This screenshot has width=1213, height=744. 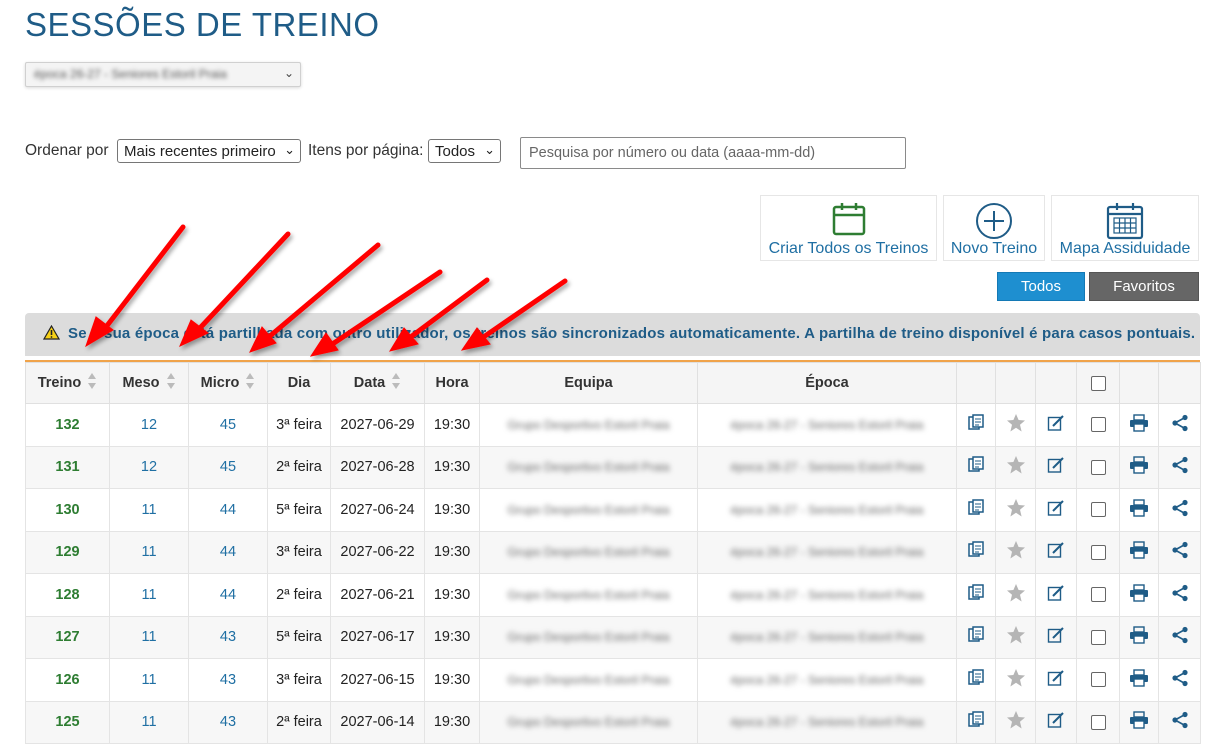 What do you see at coordinates (67, 425) in the screenshot?
I see `cell-treino: 132` at bounding box center [67, 425].